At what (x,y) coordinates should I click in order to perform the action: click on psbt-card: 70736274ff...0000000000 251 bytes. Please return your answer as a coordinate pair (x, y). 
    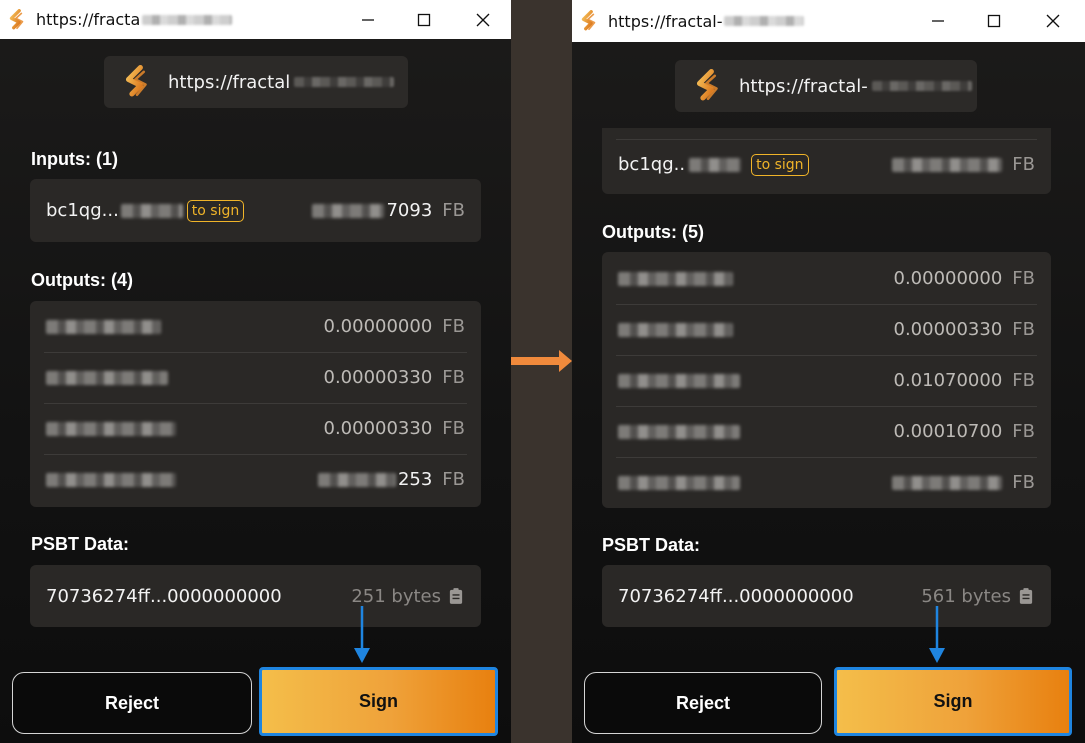
    Looking at the image, I should click on (255, 596).